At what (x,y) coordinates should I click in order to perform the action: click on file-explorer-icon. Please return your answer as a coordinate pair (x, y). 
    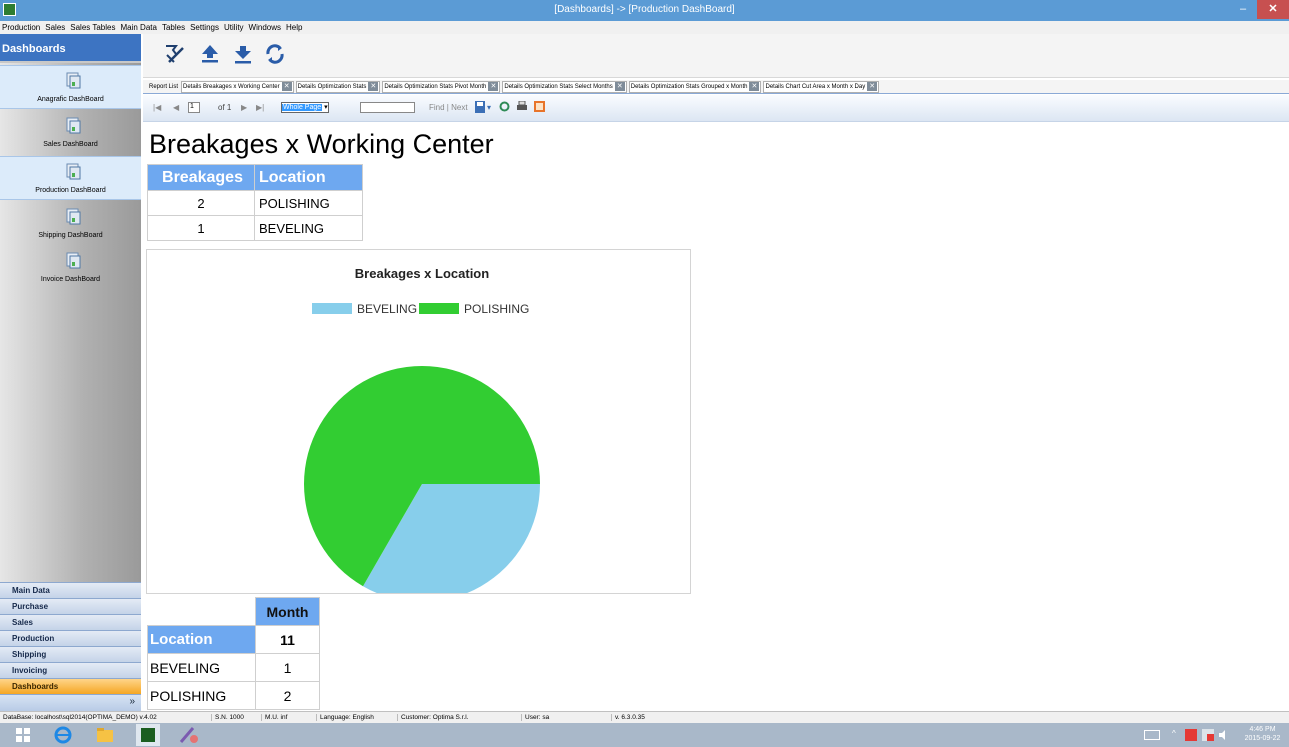
    Looking at the image, I should click on (105, 735).